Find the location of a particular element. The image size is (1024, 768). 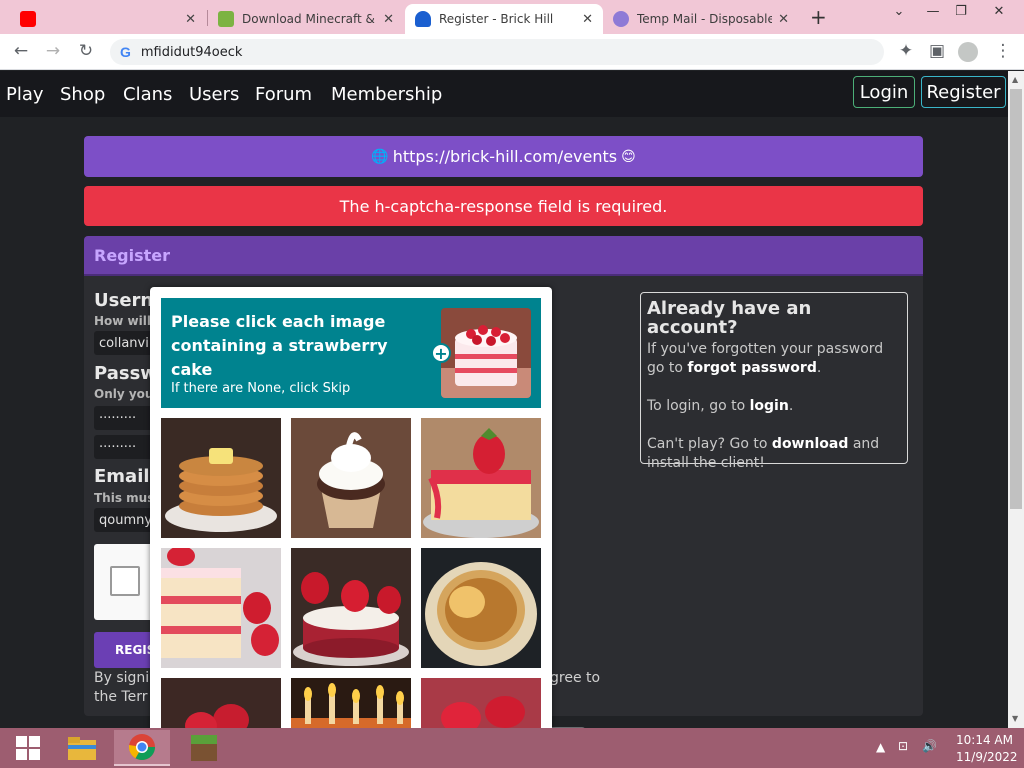

email-label: Email is located at coordinates (122, 476).